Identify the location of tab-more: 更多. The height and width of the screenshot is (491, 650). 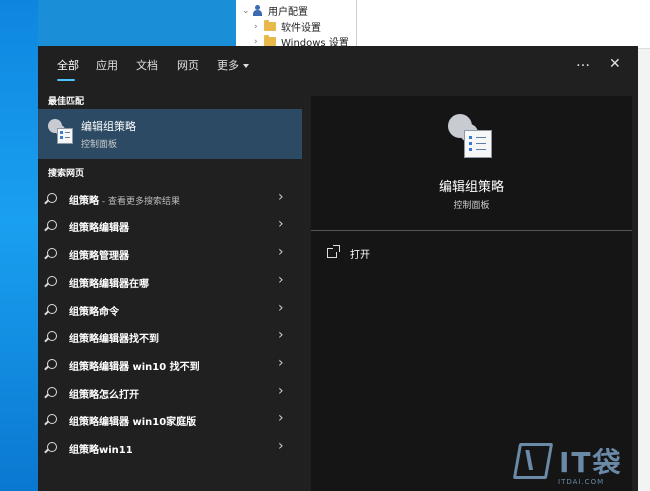
(233, 65).